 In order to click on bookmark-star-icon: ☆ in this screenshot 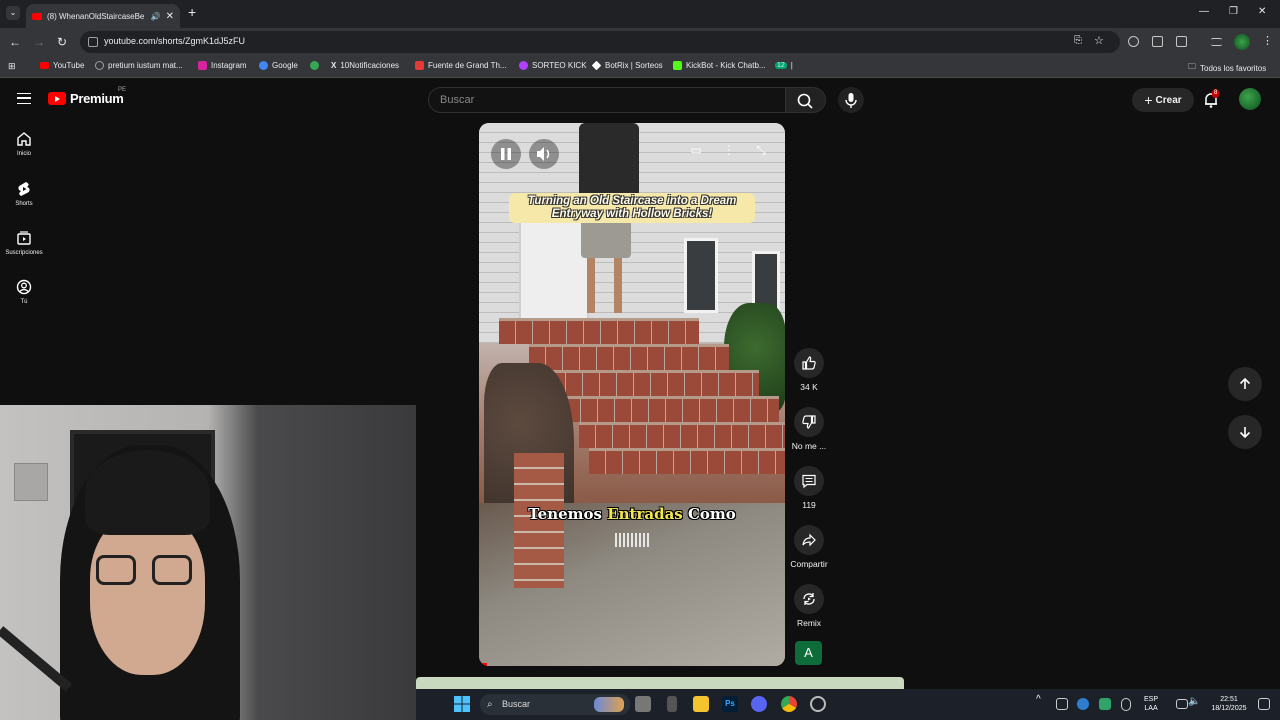, I will do `click(1099, 40)`.